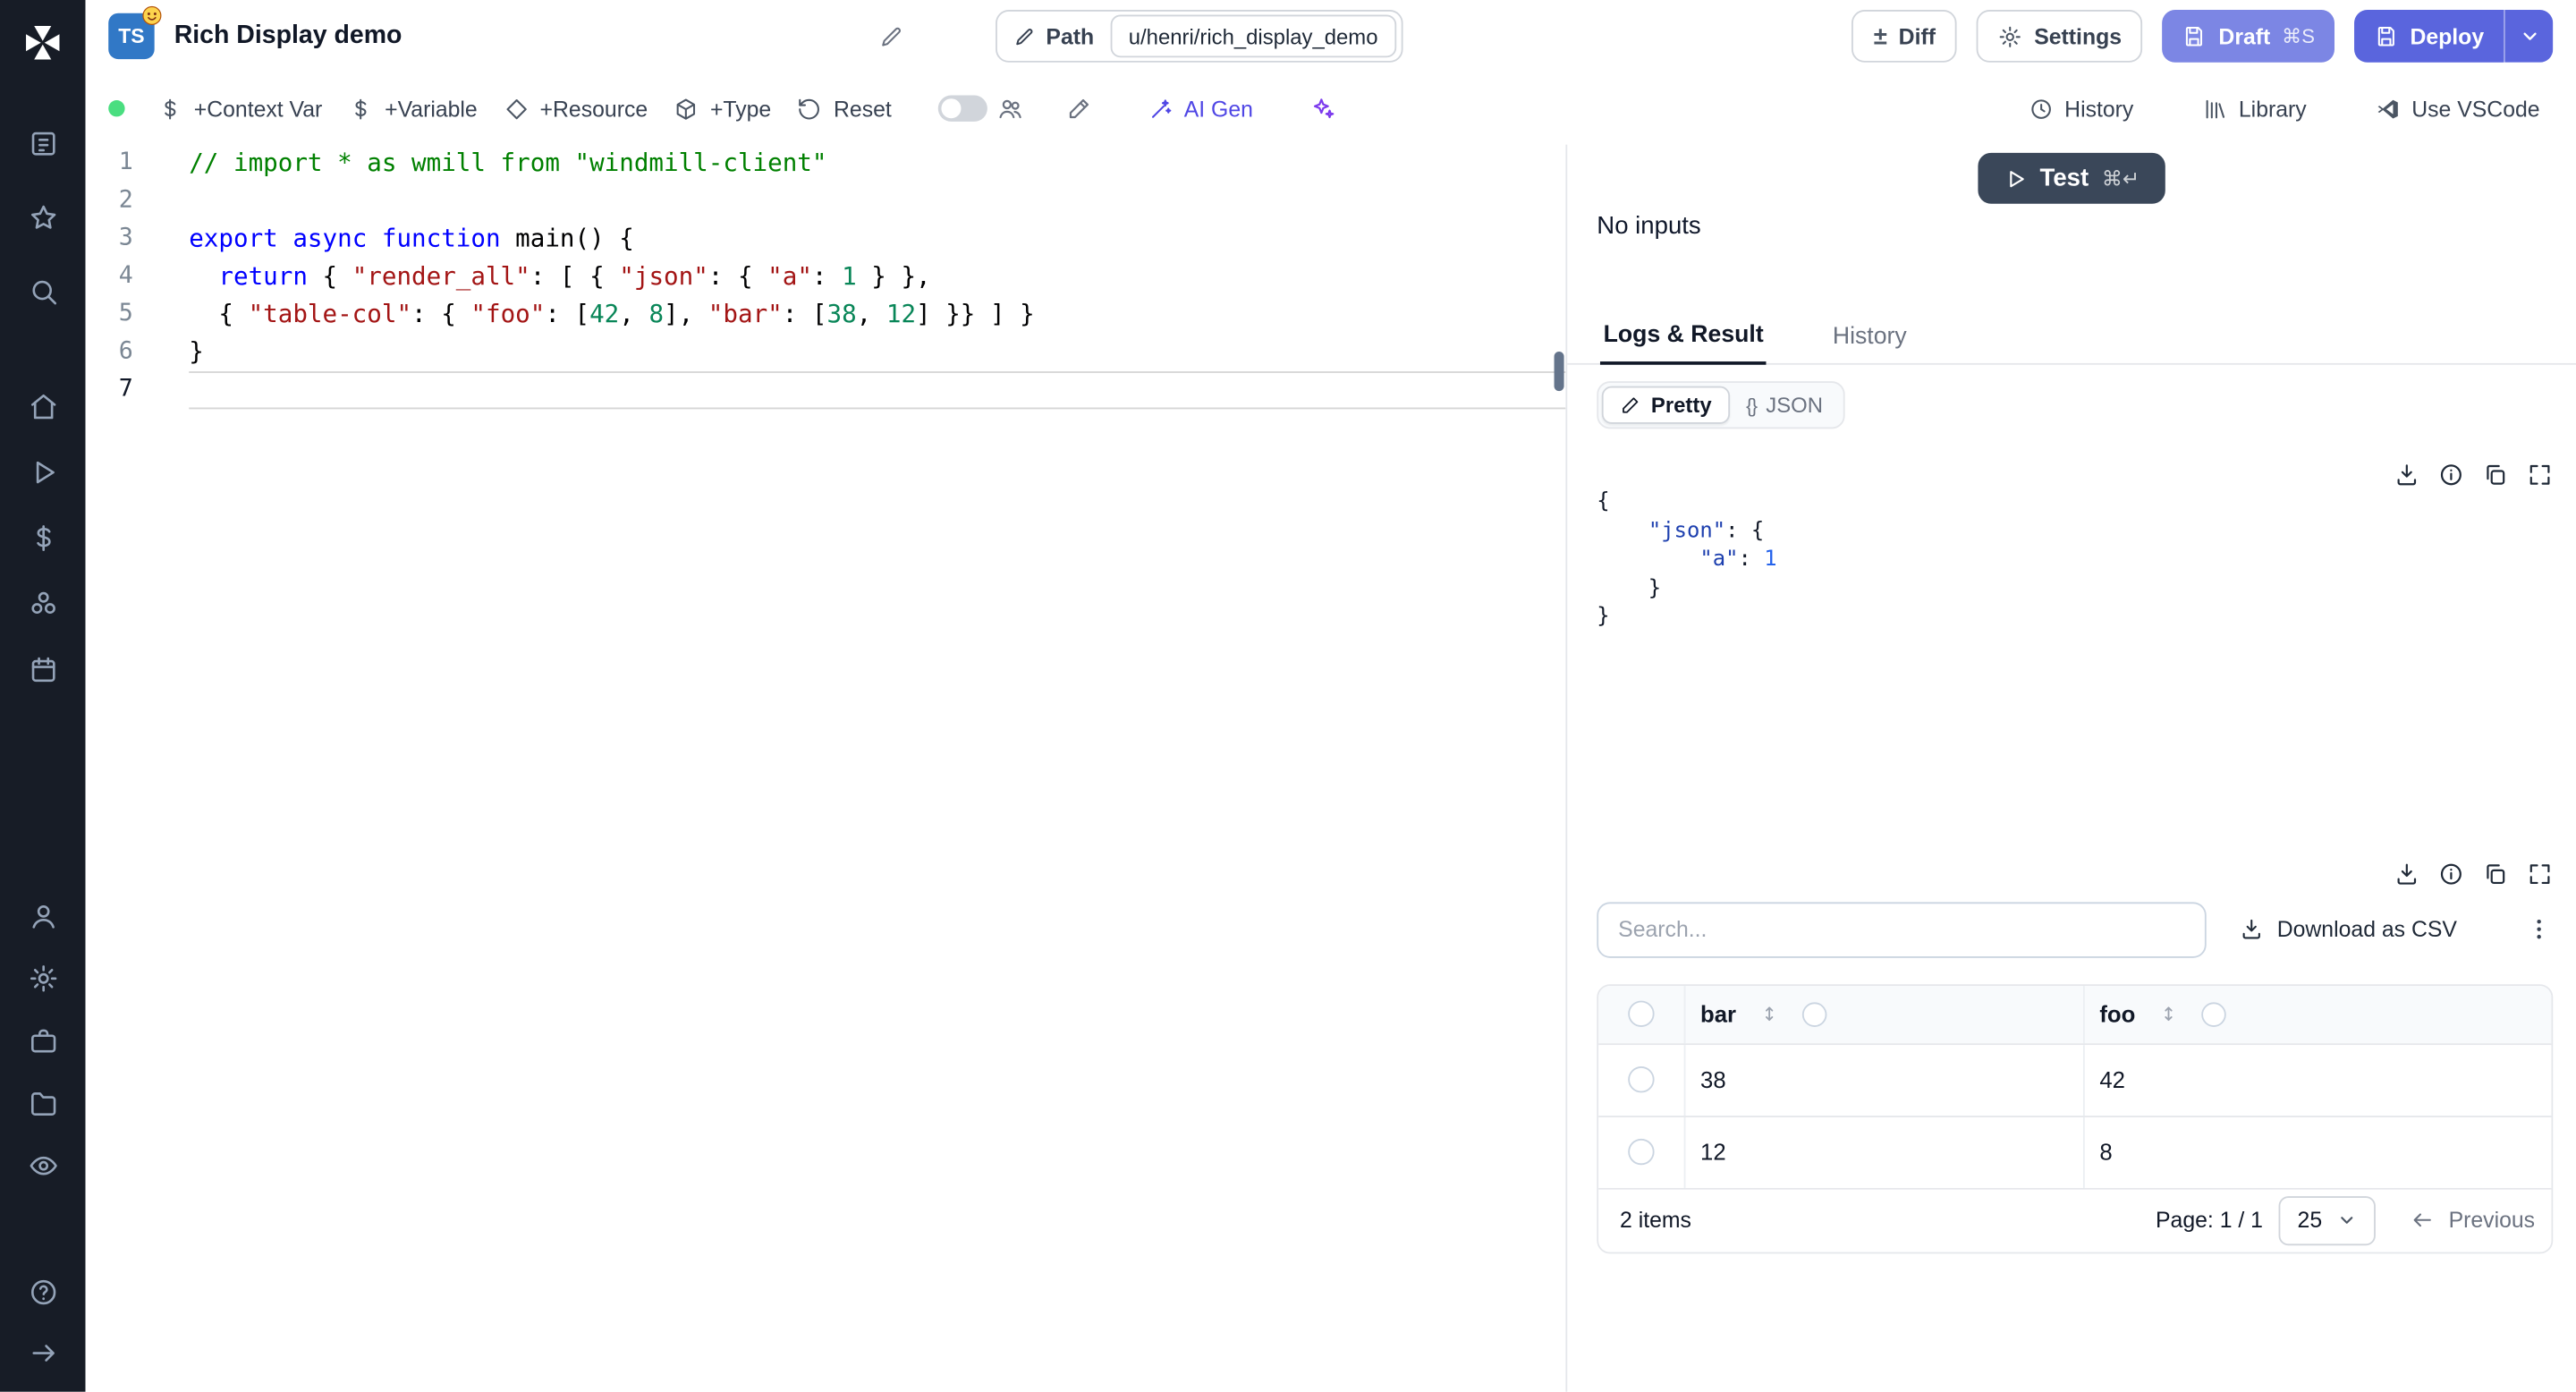 The width and height of the screenshot is (2576, 1392). Describe the element at coordinates (42, 978) in the screenshot. I see `gear-icon` at that location.